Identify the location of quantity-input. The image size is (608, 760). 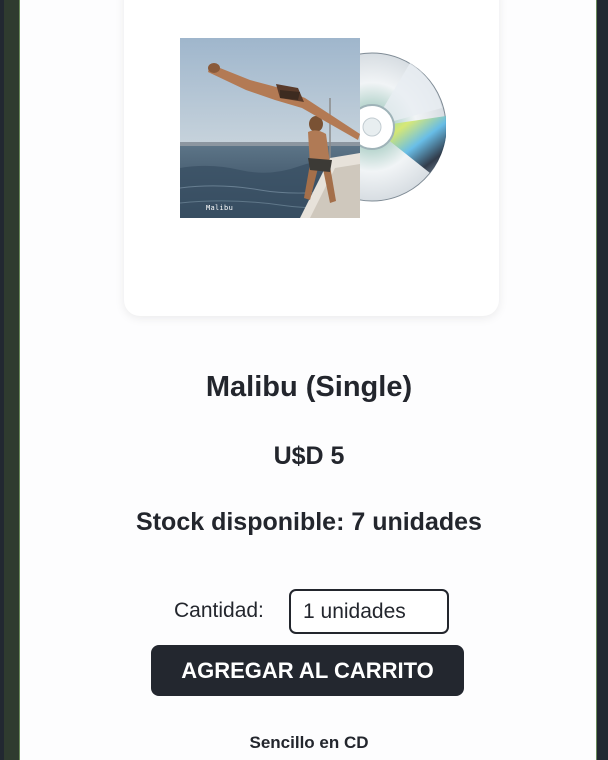
(369, 611).